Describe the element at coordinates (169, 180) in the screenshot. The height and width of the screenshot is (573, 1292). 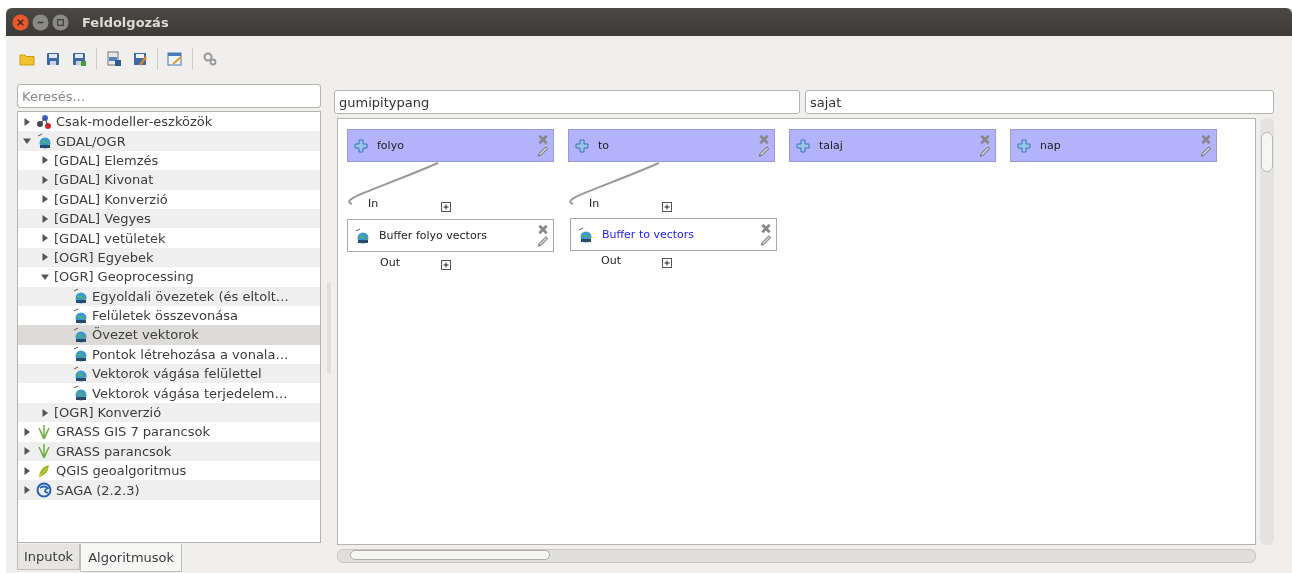
I see `tree-item: [GDAL] Kivonat` at that location.